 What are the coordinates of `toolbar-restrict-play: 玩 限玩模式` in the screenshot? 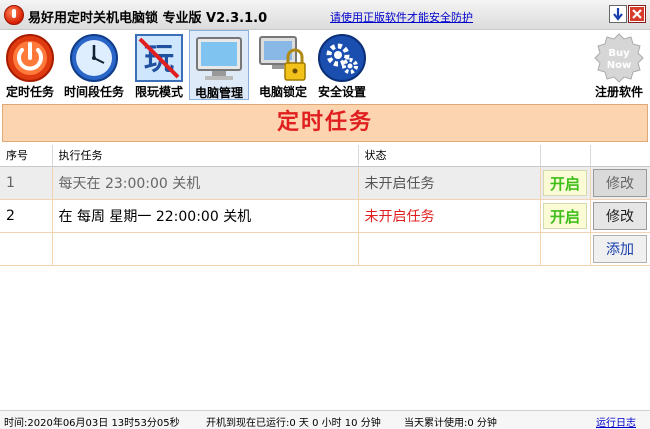 It's located at (159, 65).